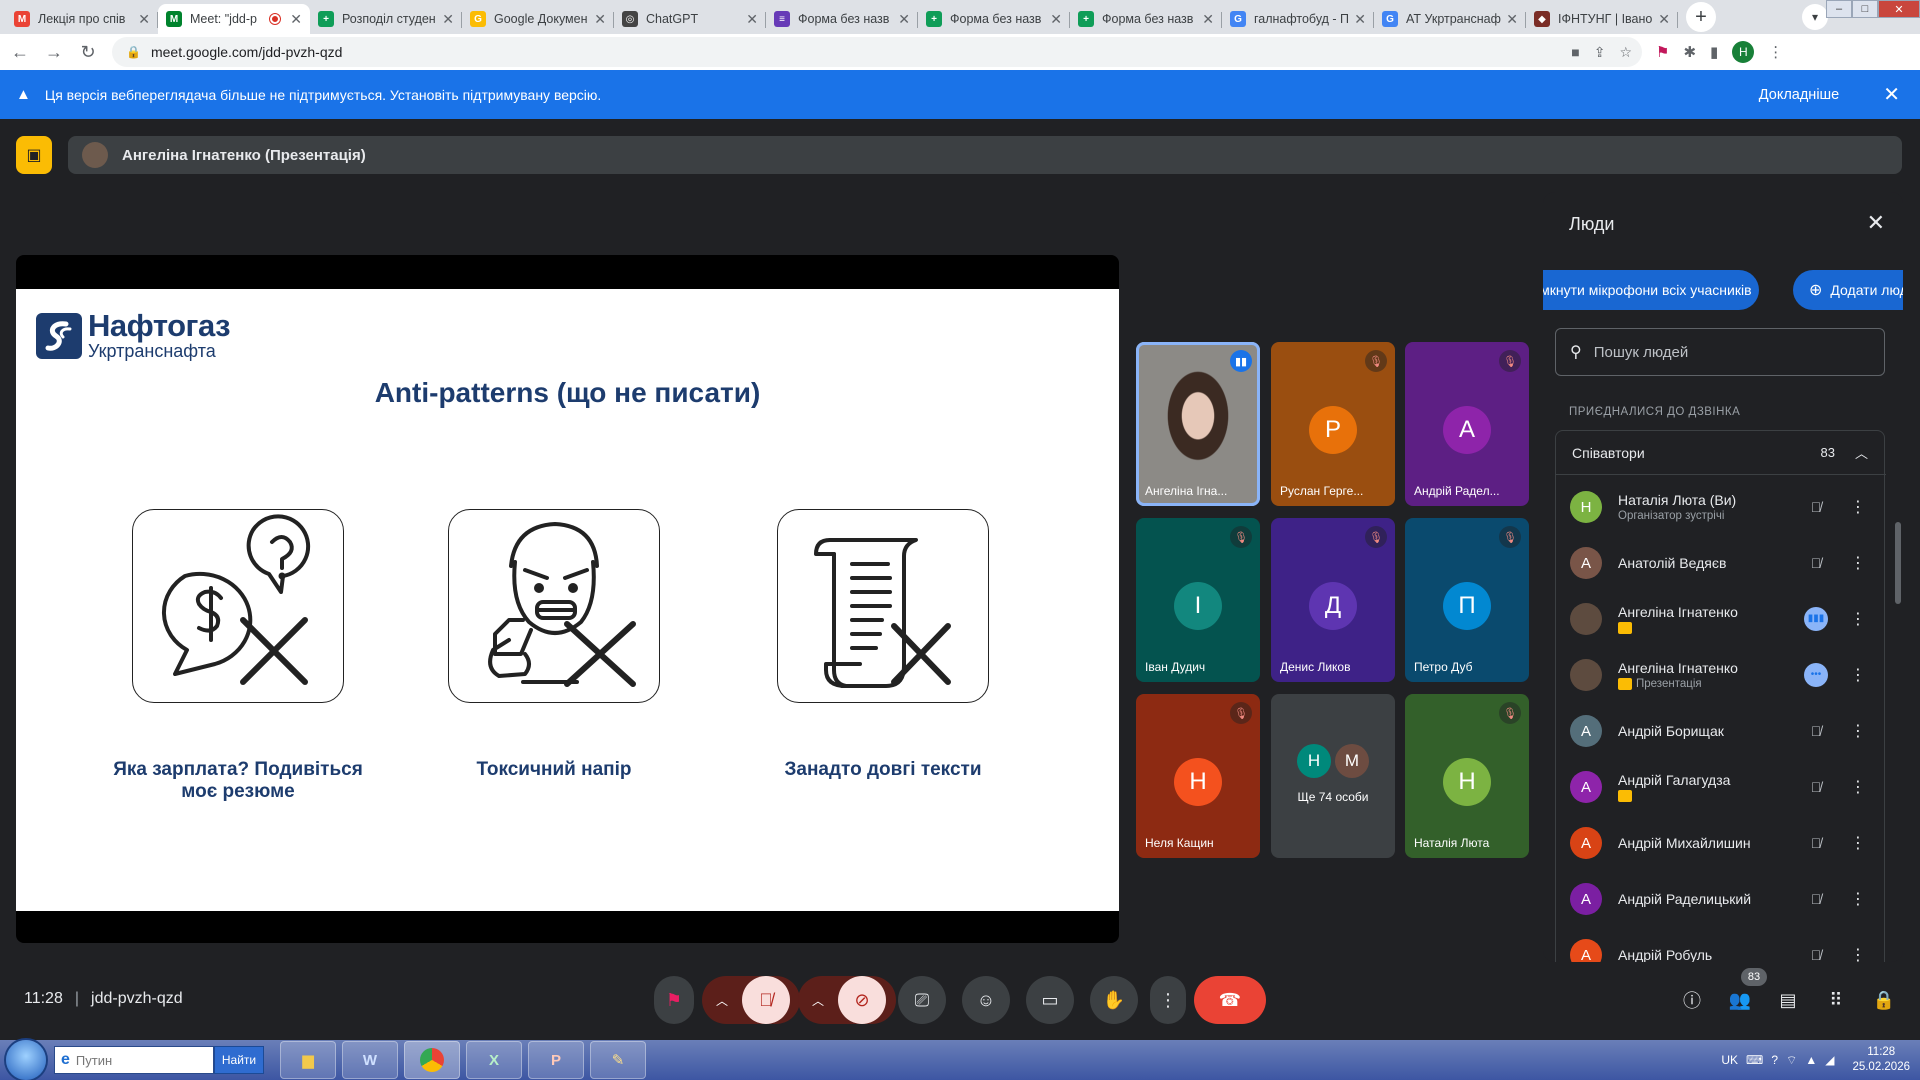 The width and height of the screenshot is (1920, 1080). Describe the element at coordinates (1754, 1060) in the screenshot. I see `keyboard-icon: ⌨` at that location.